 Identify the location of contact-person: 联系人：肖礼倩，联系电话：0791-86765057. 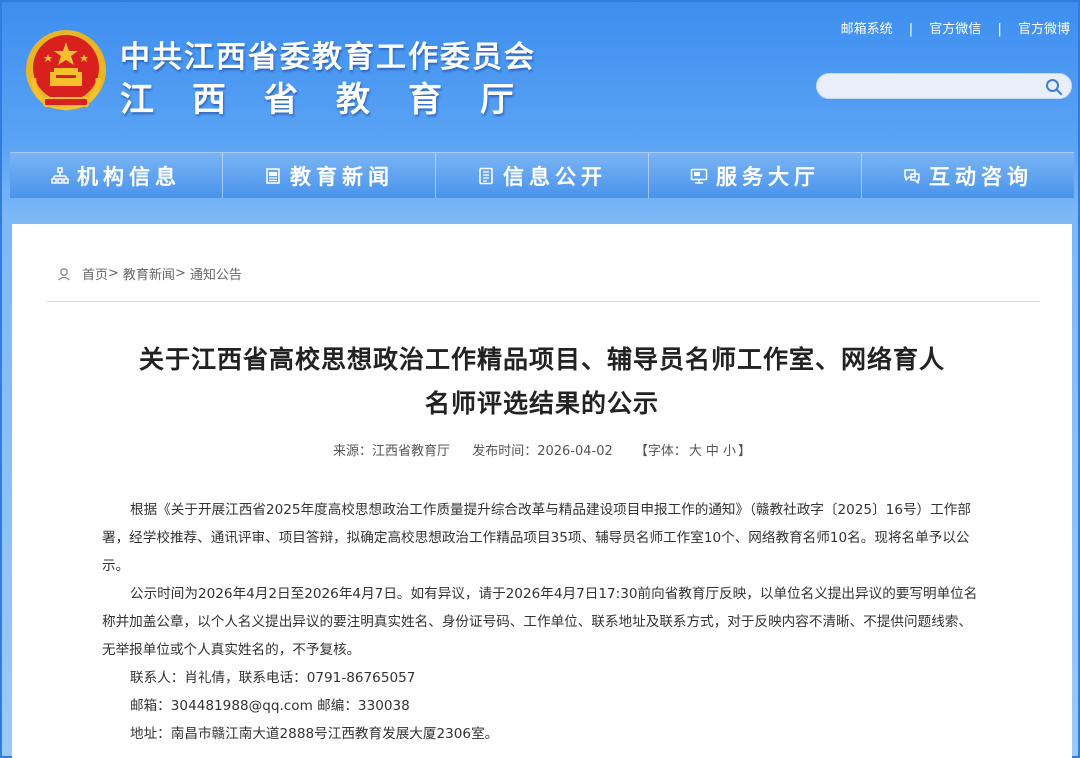
(273, 678).